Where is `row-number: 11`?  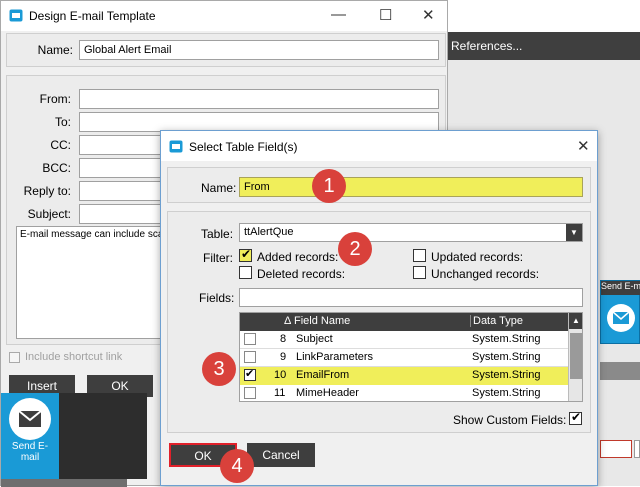 row-number: 11 is located at coordinates (280, 393).